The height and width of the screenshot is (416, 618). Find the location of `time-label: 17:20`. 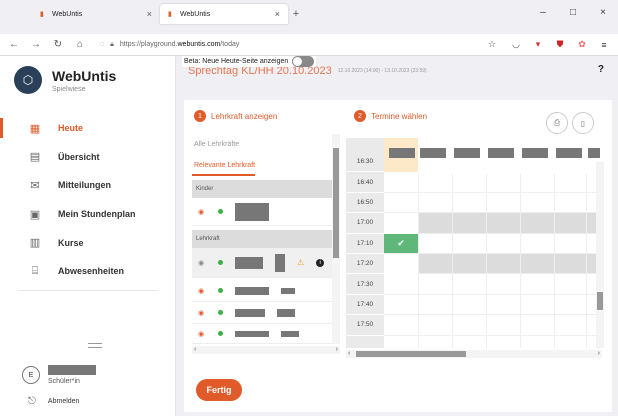

time-label: 17:20 is located at coordinates (365, 264).